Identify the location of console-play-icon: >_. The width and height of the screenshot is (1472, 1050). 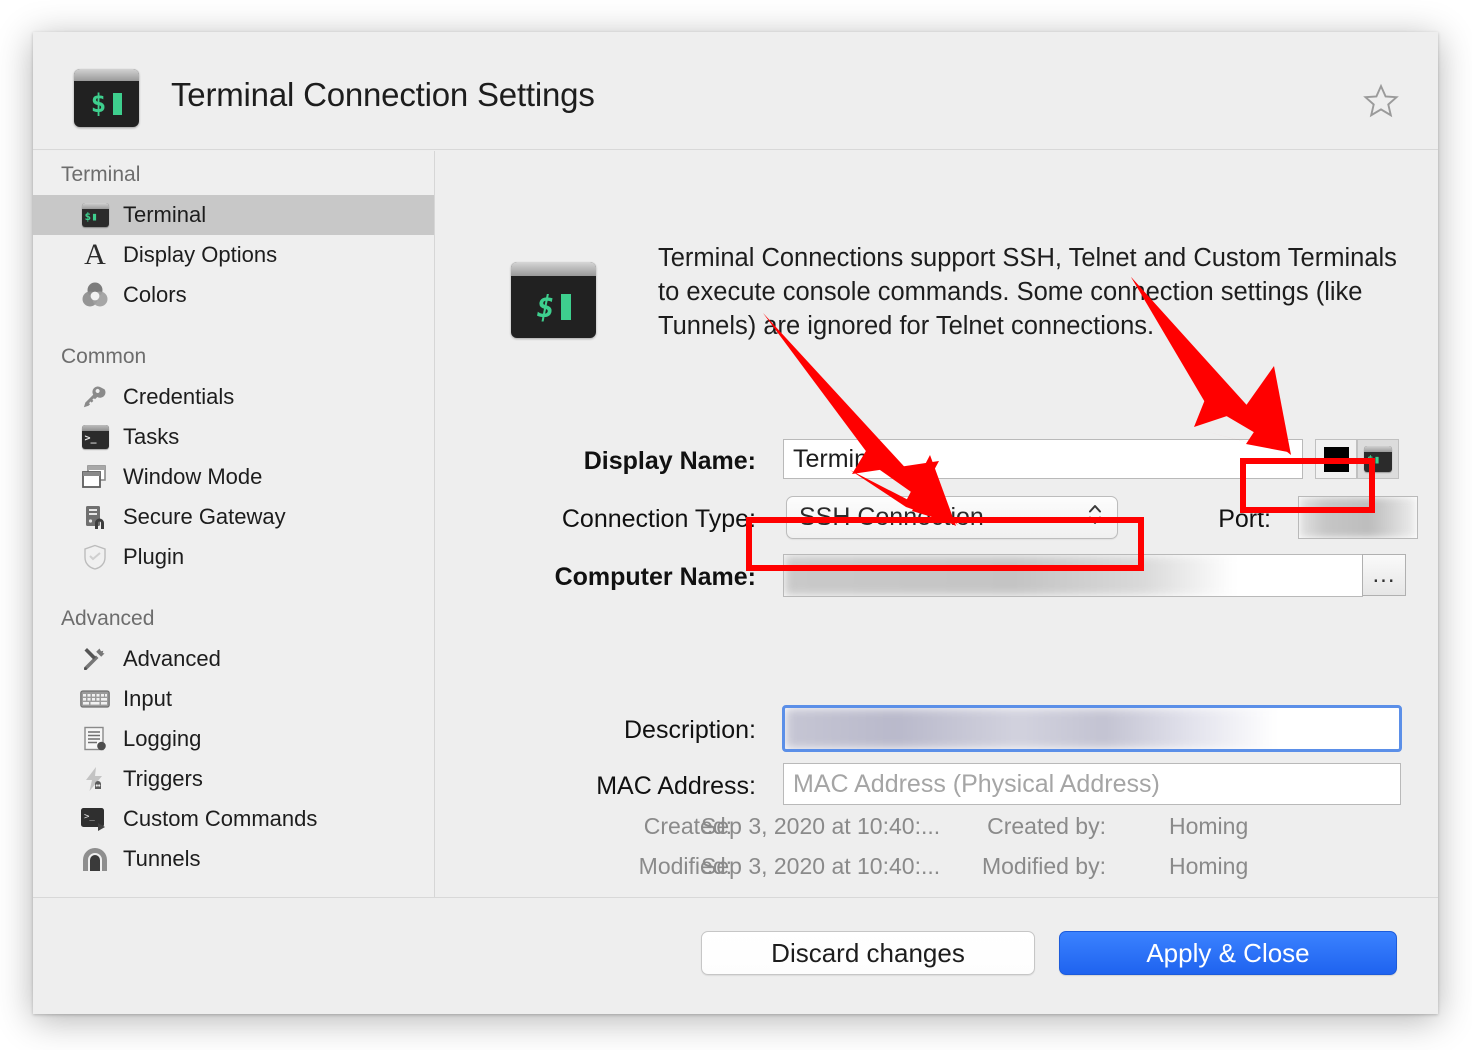
(95, 819).